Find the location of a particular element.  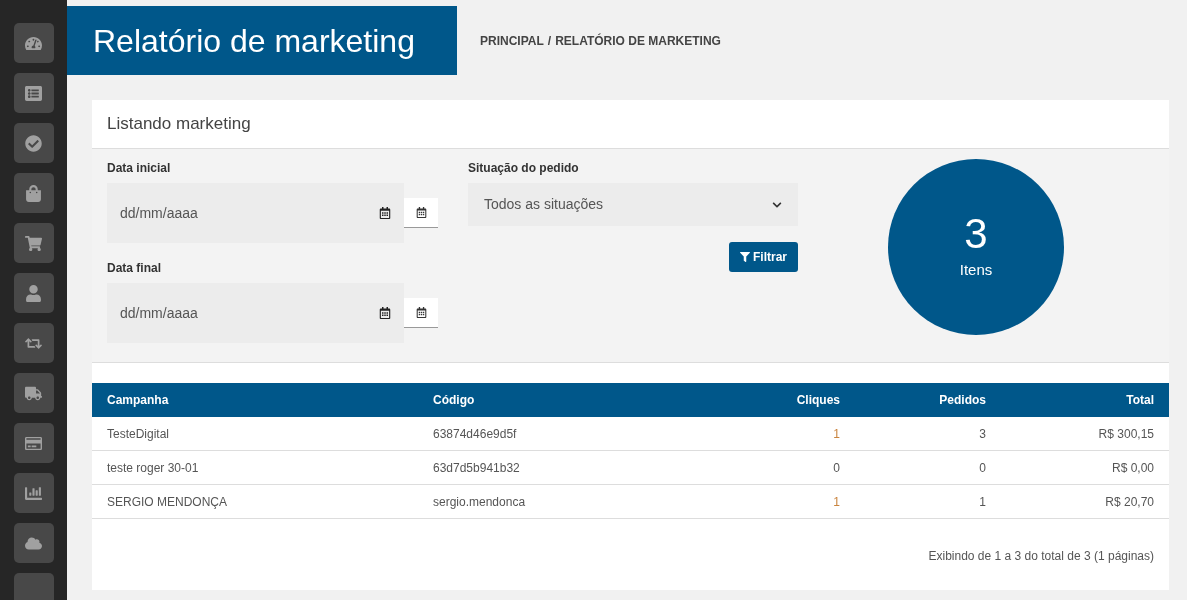

count-label: Itens is located at coordinates (976, 269).